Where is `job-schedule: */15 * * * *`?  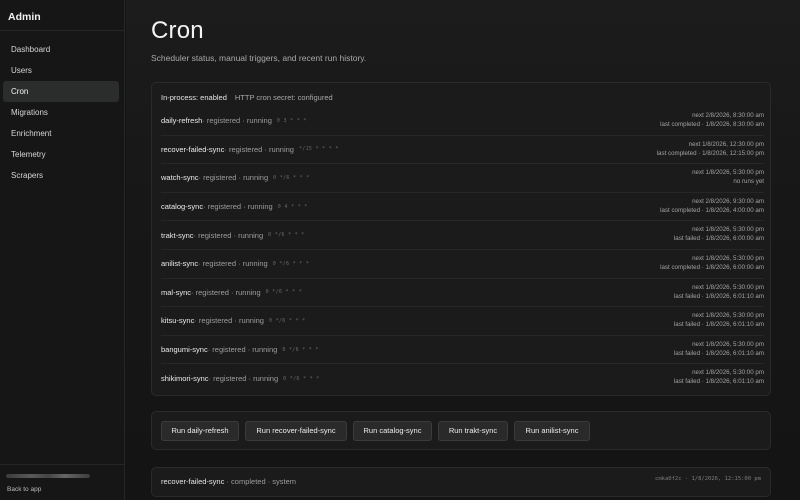
job-schedule: */15 * * * * is located at coordinates (318, 149).